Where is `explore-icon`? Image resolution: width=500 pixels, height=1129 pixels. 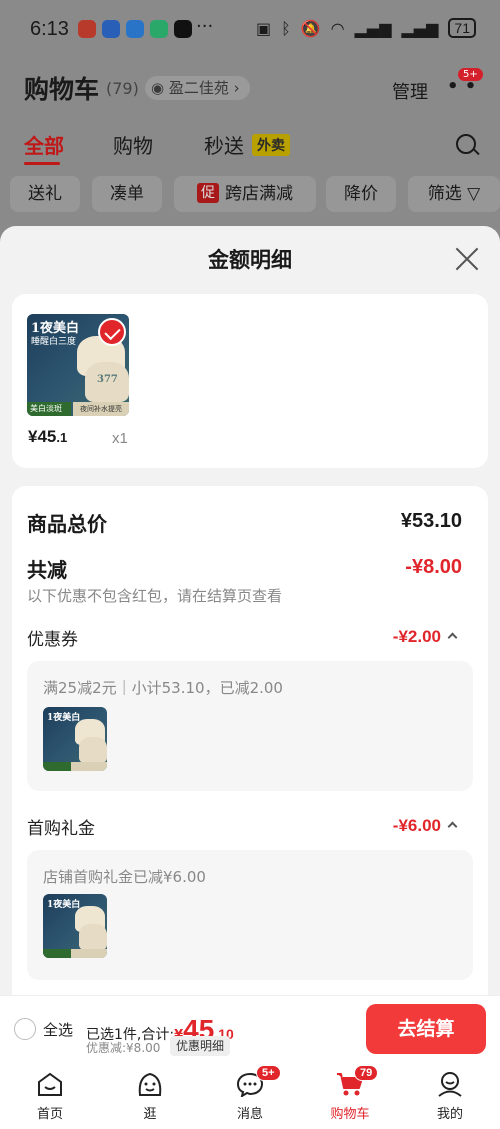
explore-icon is located at coordinates (150, 1084).